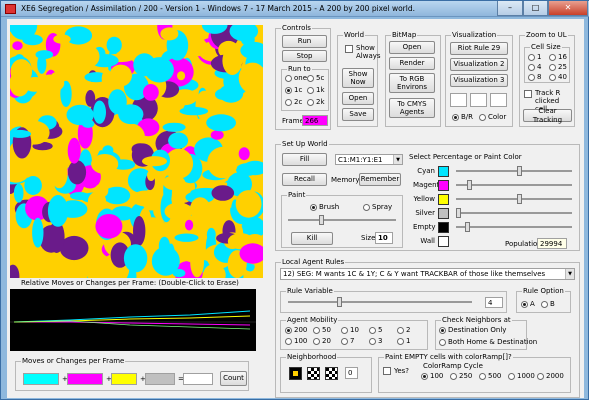  I want to click on color-slider-yellow, so click(514, 199).